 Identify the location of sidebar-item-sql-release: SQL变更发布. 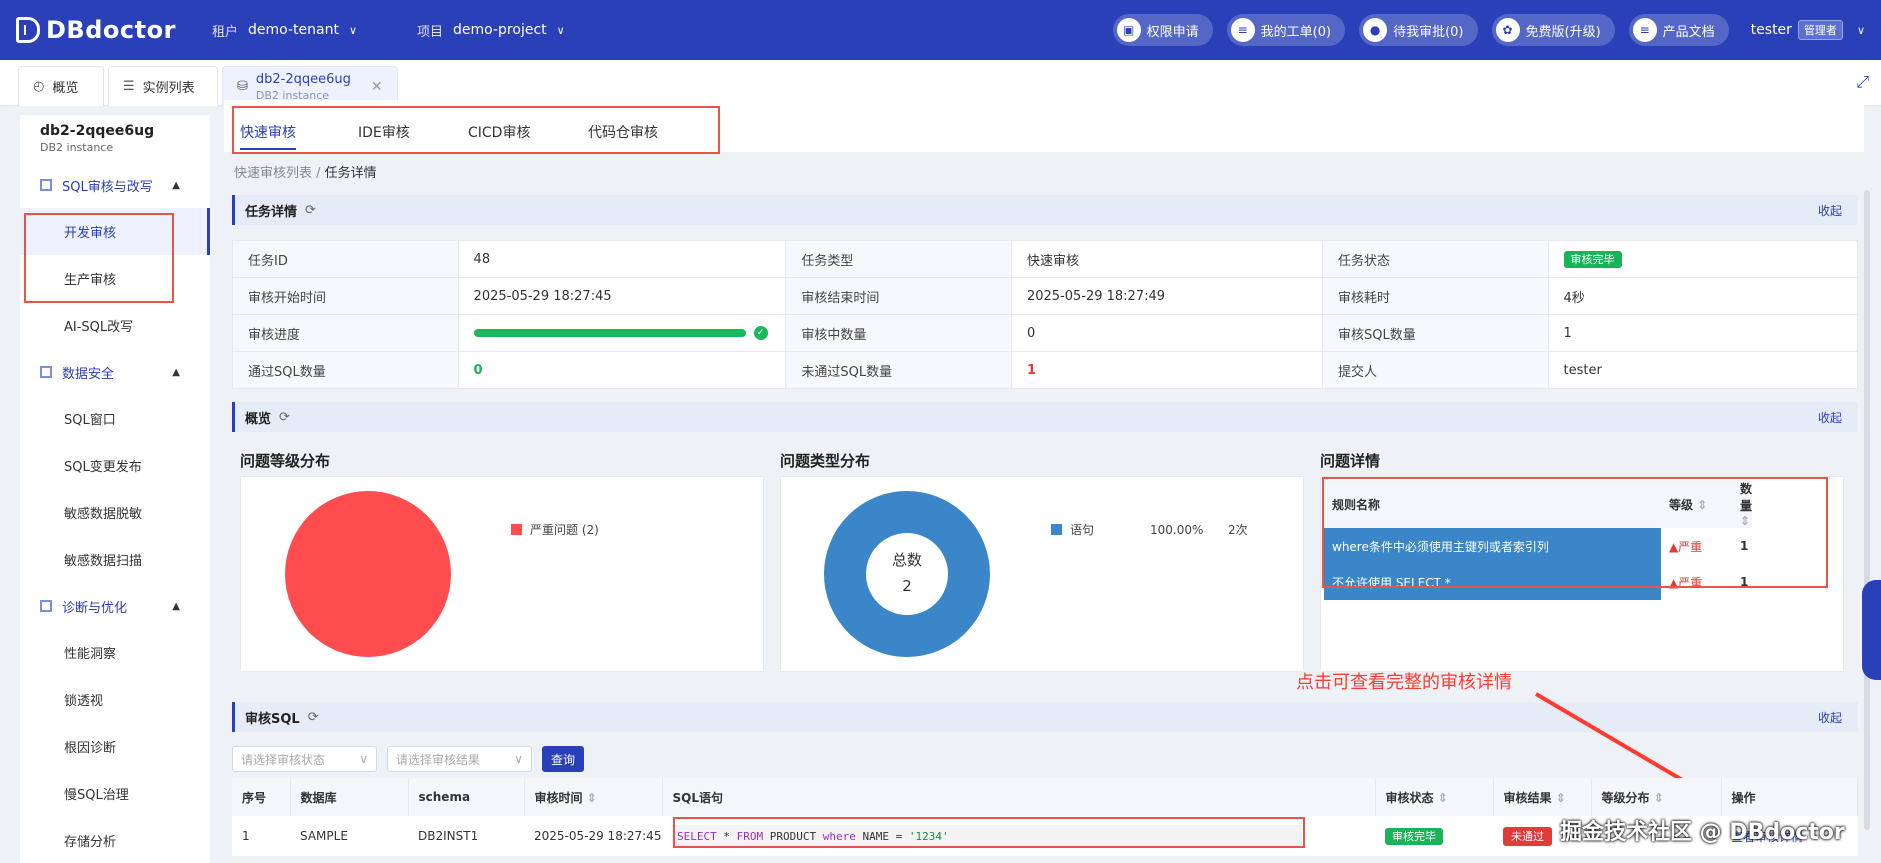
(115, 465).